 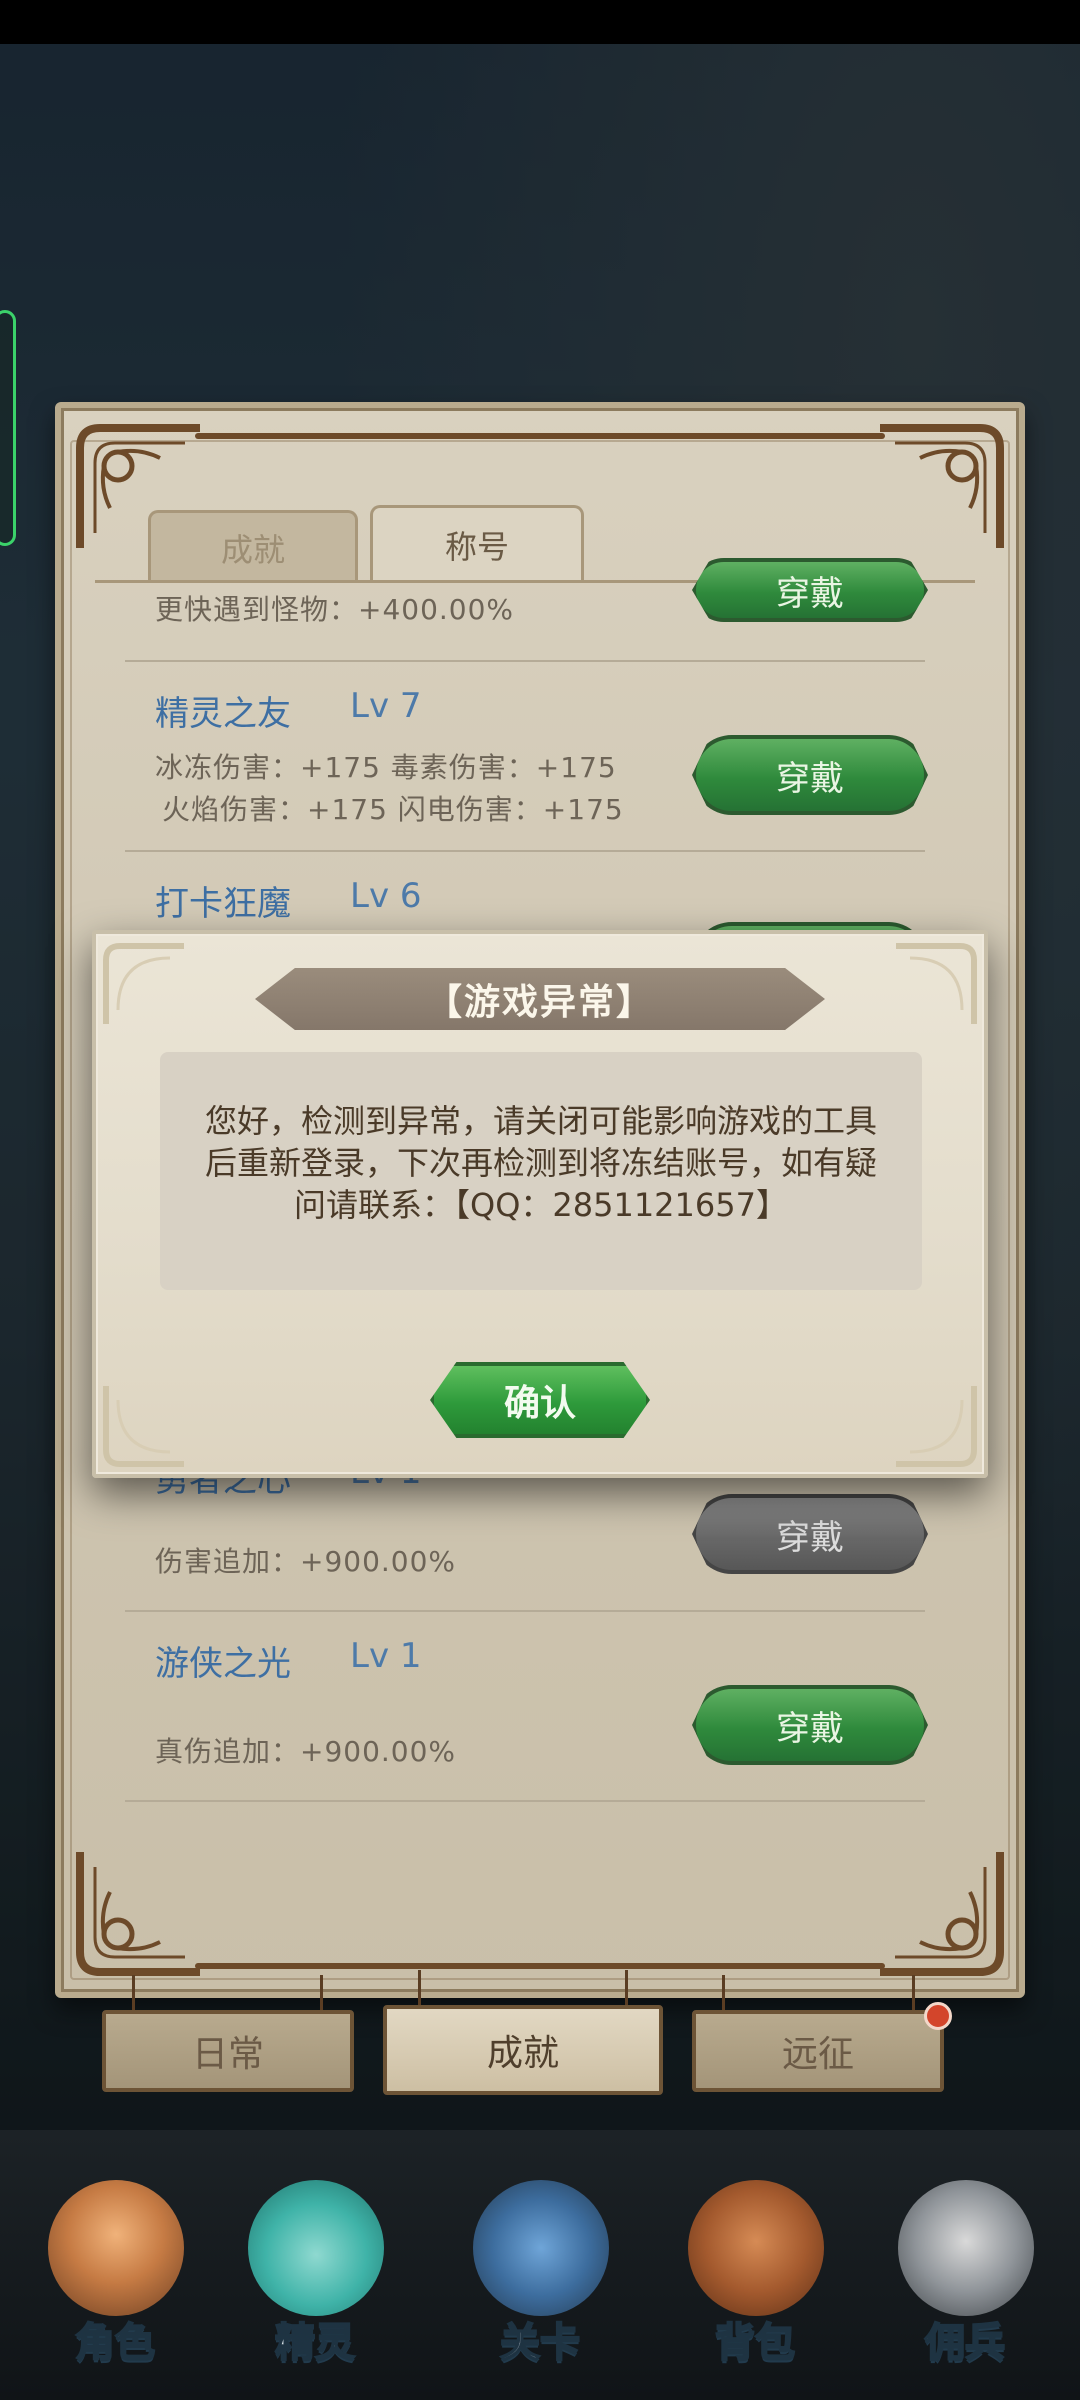 I want to click on notification-badge, so click(x=938, y=2016).